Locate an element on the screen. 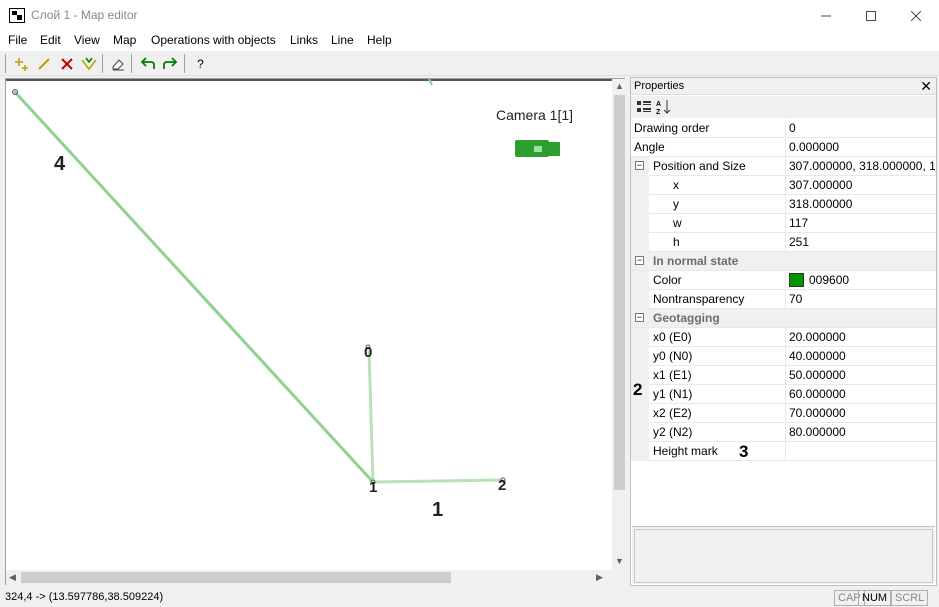  scroll-left-icon: ◀ is located at coordinates (12, 577).